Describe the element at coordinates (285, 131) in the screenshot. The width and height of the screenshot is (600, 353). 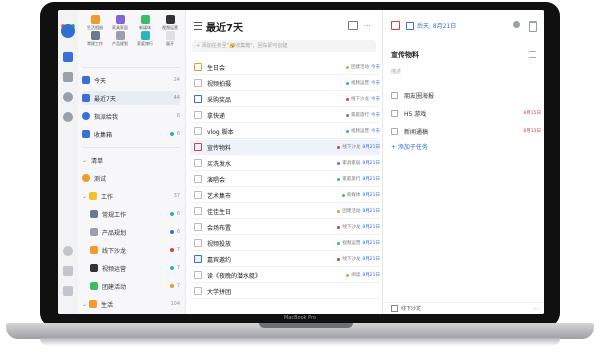
I see `task-row: vlog 脚本 视频运营 今天` at that location.